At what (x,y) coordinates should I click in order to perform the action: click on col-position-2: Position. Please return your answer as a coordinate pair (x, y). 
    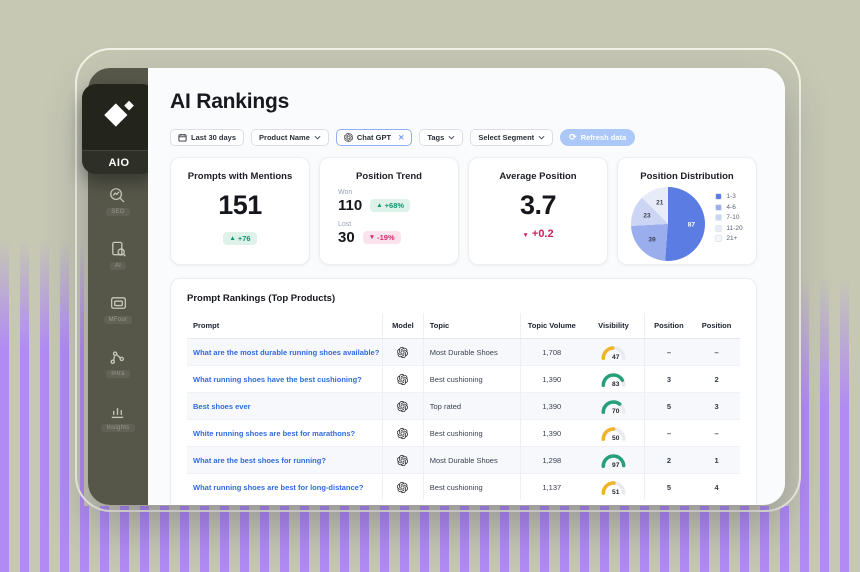
    Looking at the image, I should click on (716, 326).